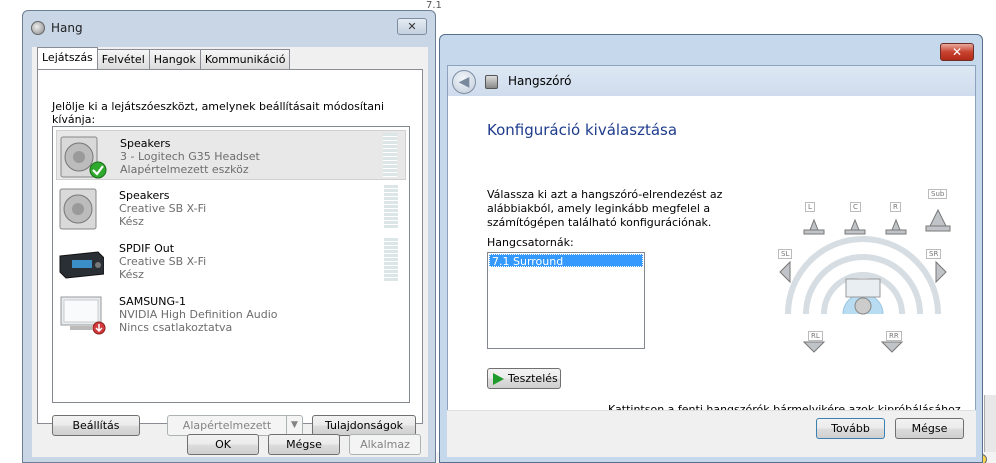  Describe the element at coordinates (123, 59) in the screenshot. I see `tab-recording: Felvétel` at that location.